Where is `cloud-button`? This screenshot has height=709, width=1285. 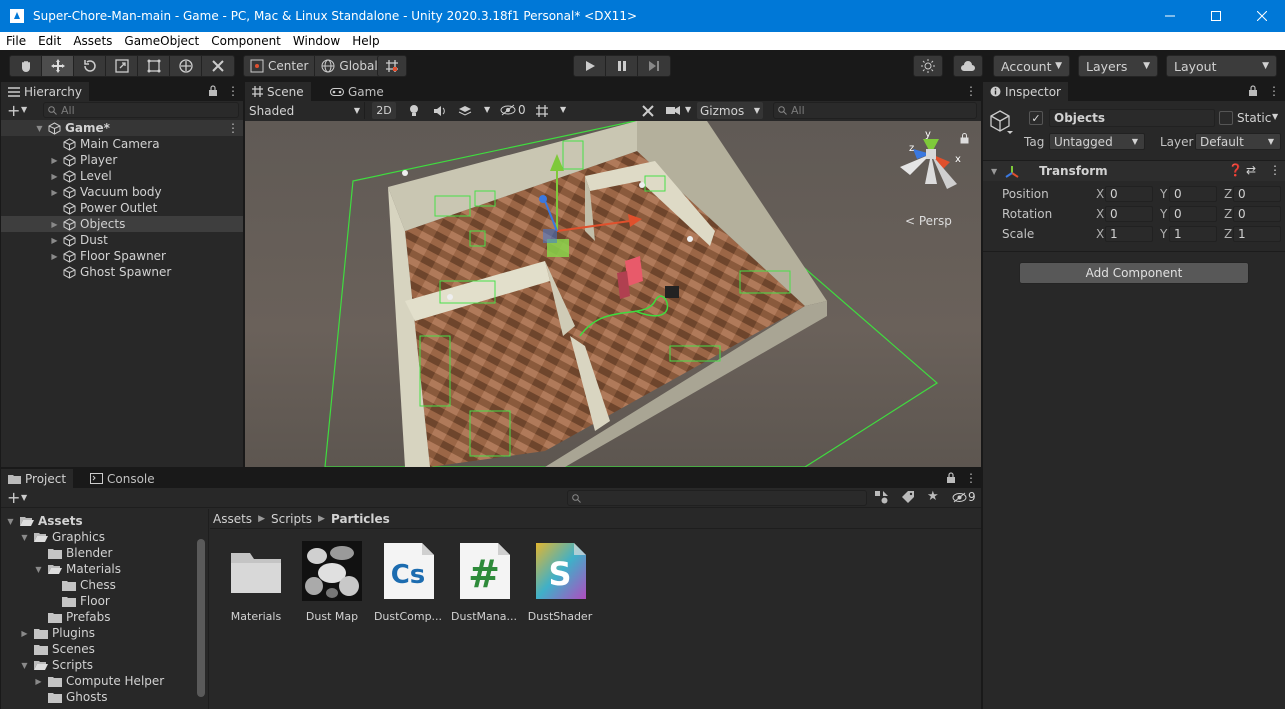
cloud-button is located at coordinates (968, 66).